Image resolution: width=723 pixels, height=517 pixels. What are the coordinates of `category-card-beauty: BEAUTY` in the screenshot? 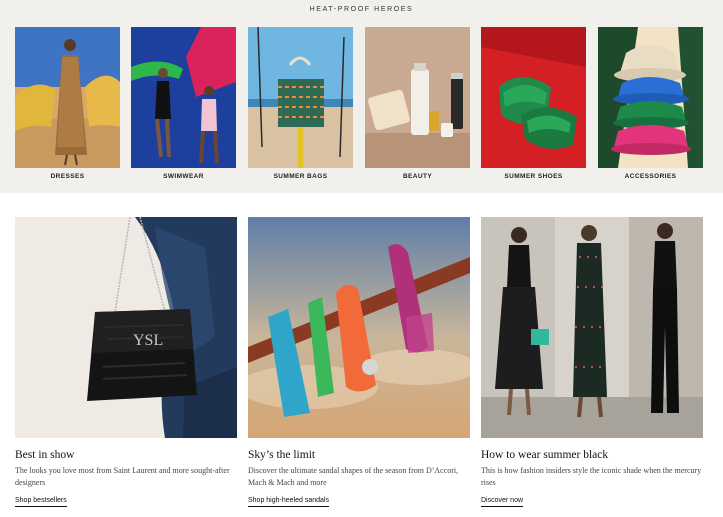 It's located at (417, 103).